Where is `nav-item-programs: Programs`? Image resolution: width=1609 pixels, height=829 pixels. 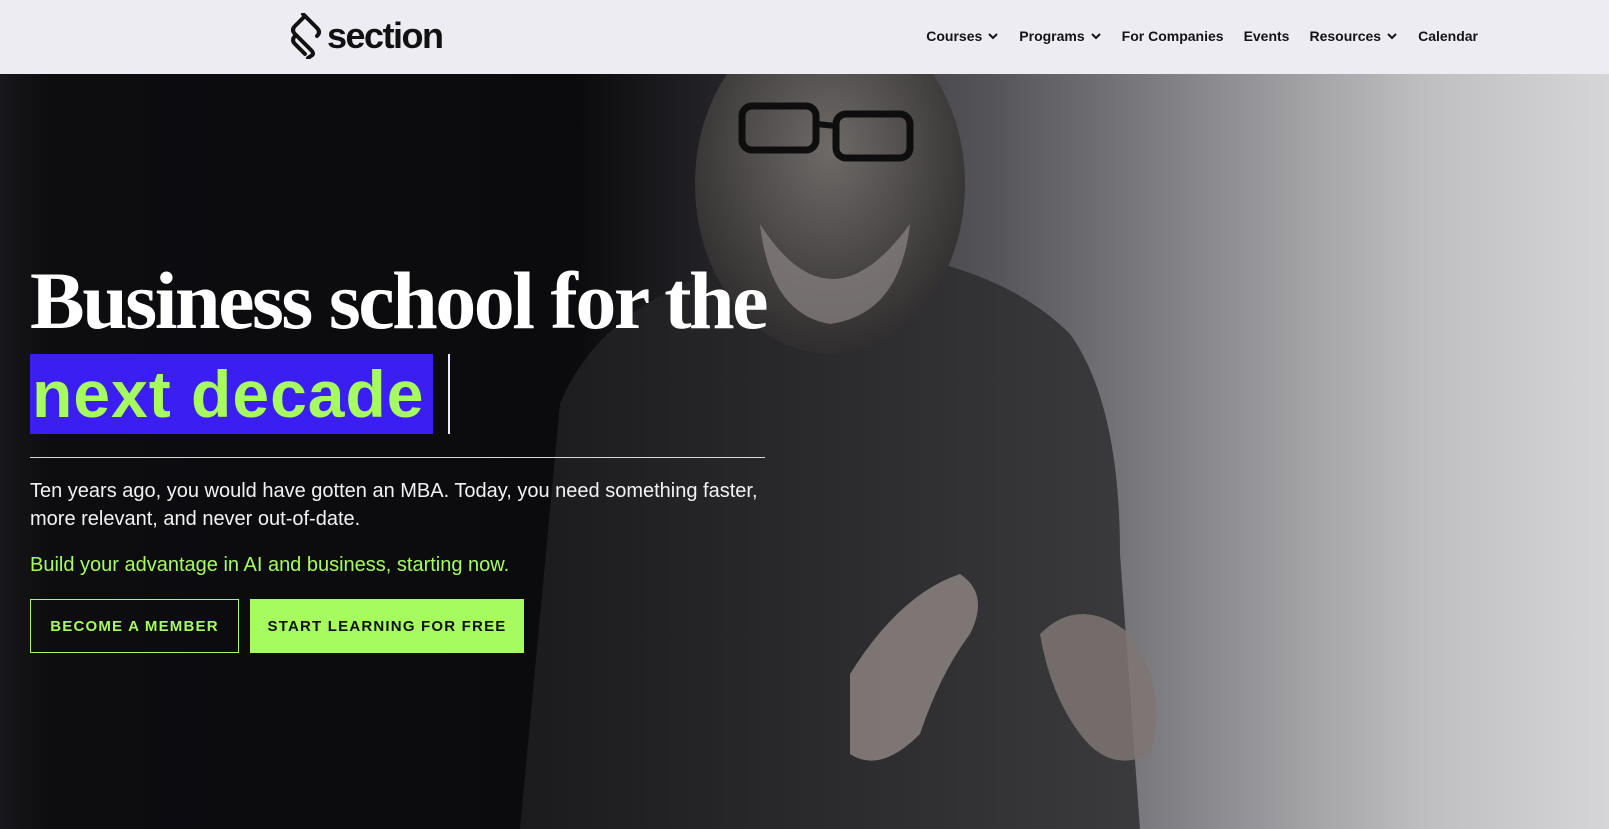 nav-item-programs: Programs is located at coordinates (1060, 36).